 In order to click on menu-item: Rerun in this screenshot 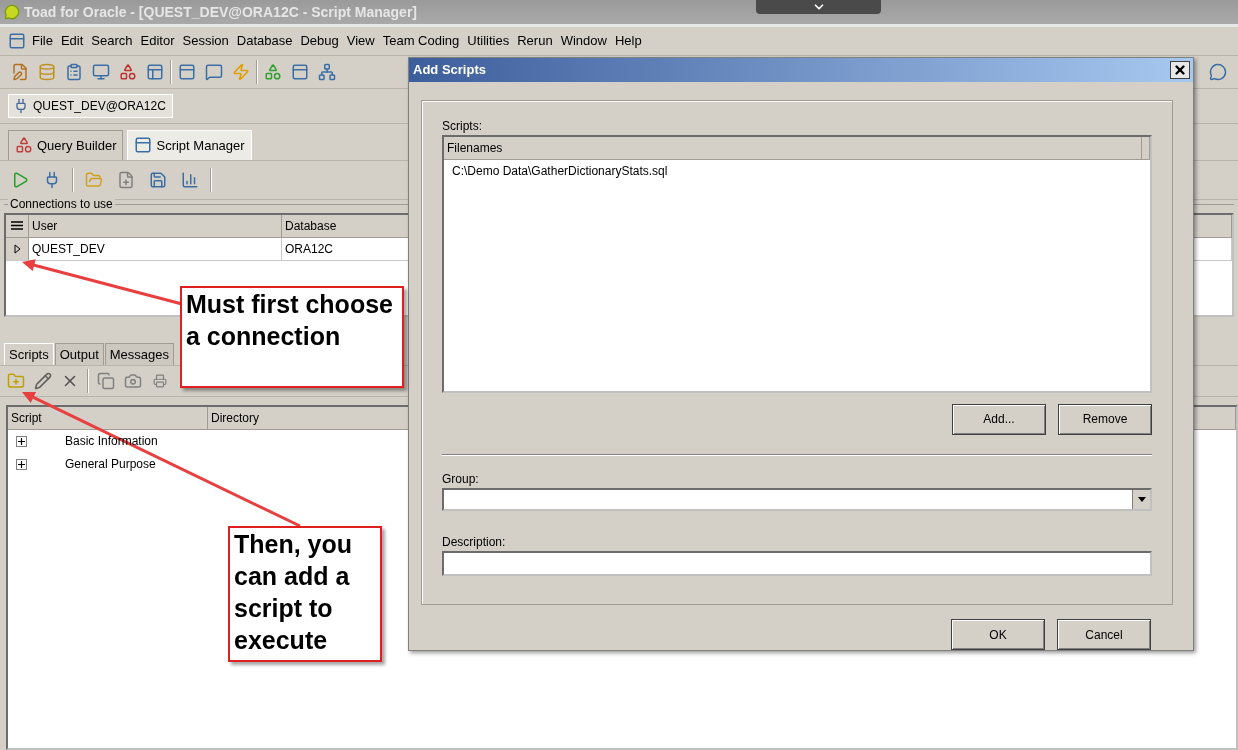, I will do `click(535, 41)`.